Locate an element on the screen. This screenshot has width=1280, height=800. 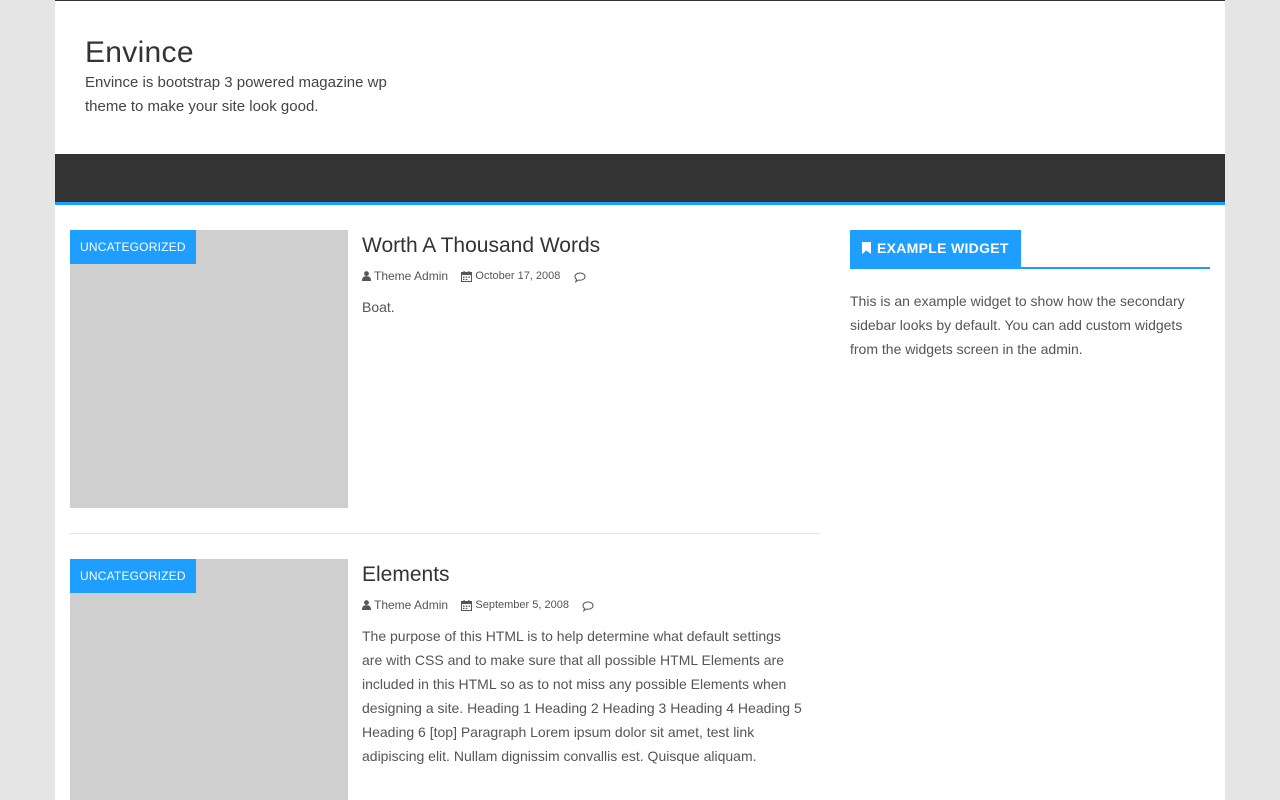
post-meta: Theme Admin October 17, 2008 is located at coordinates (582, 275).